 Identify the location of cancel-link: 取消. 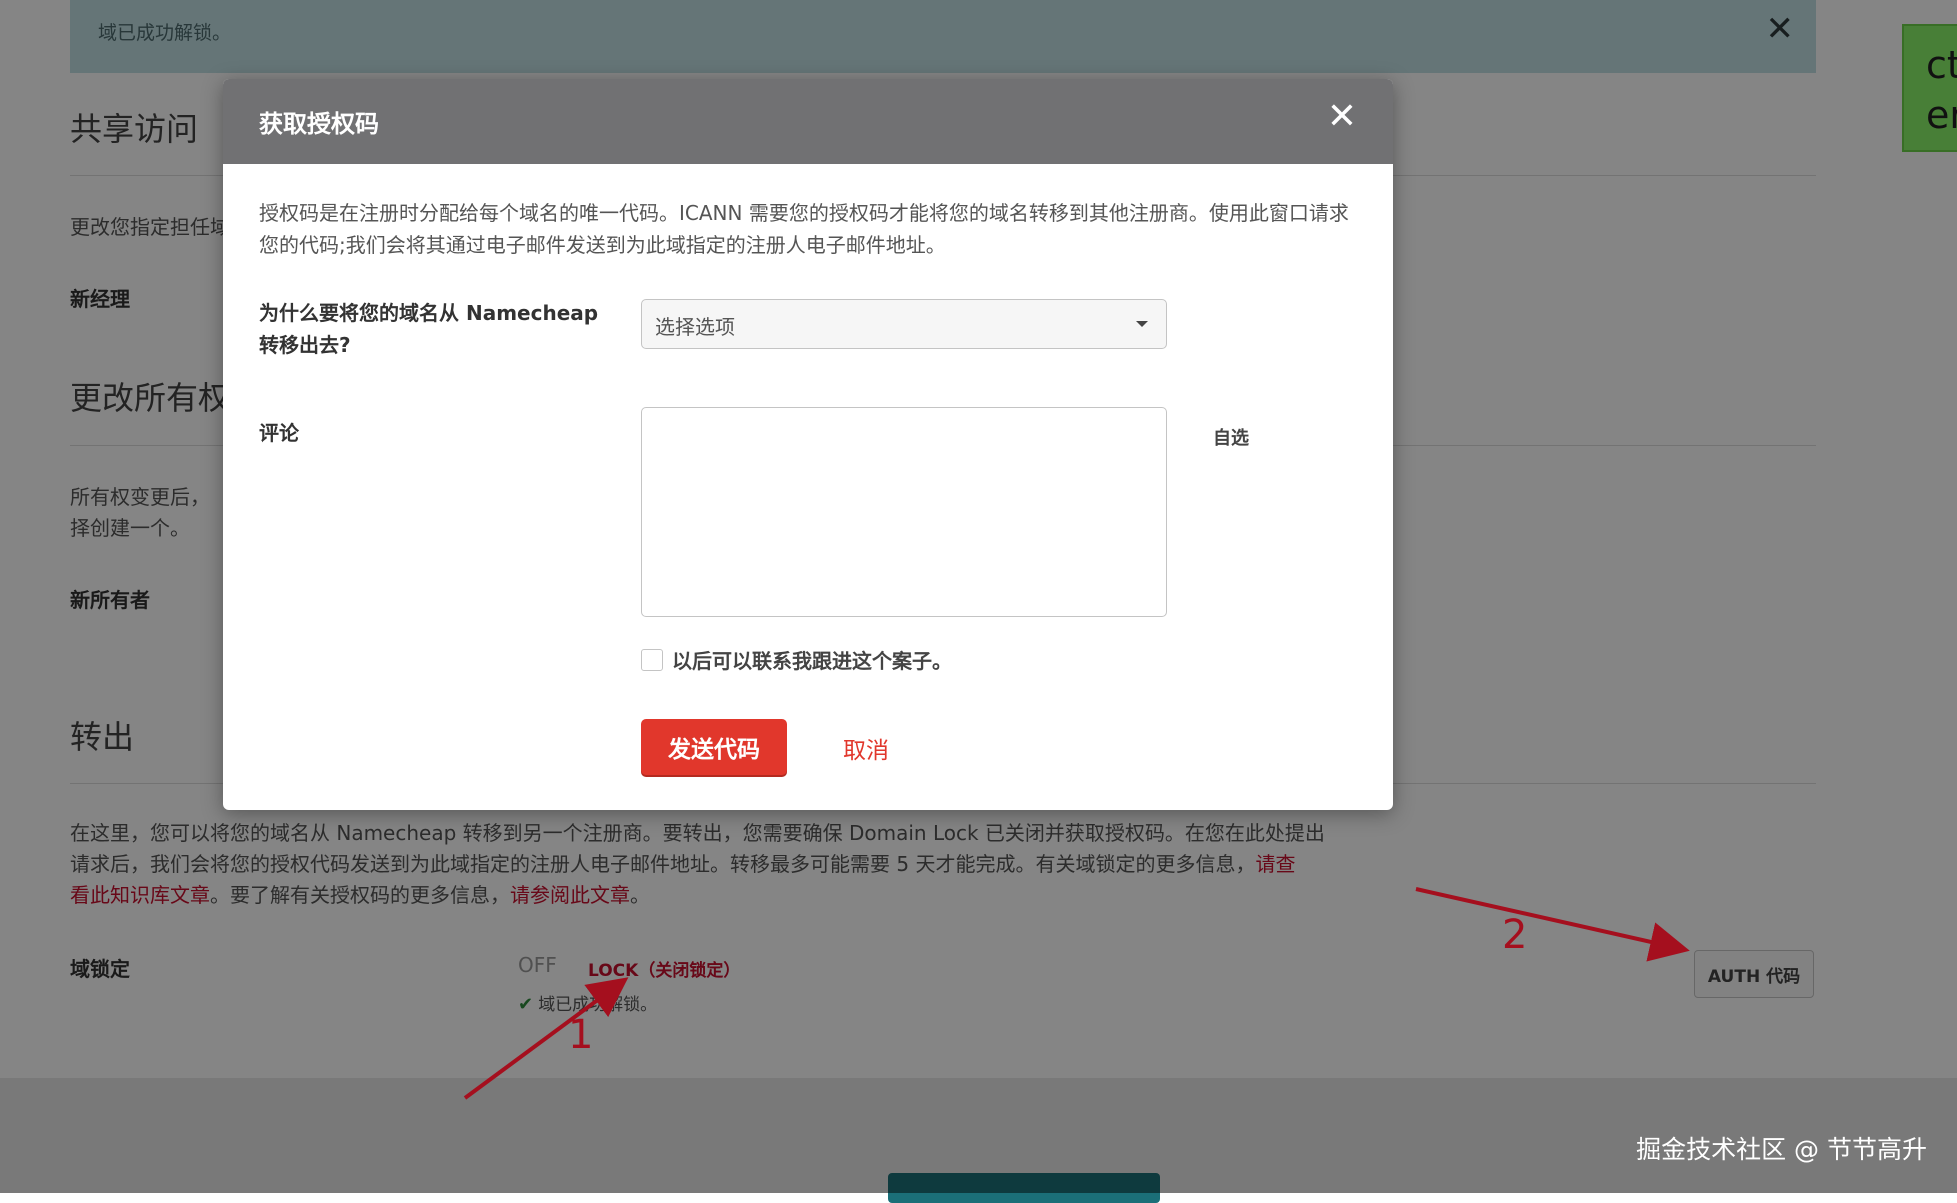
(866, 748).